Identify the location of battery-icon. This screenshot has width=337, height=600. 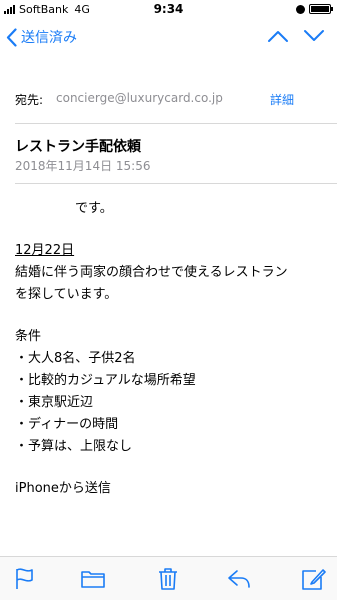
(321, 9).